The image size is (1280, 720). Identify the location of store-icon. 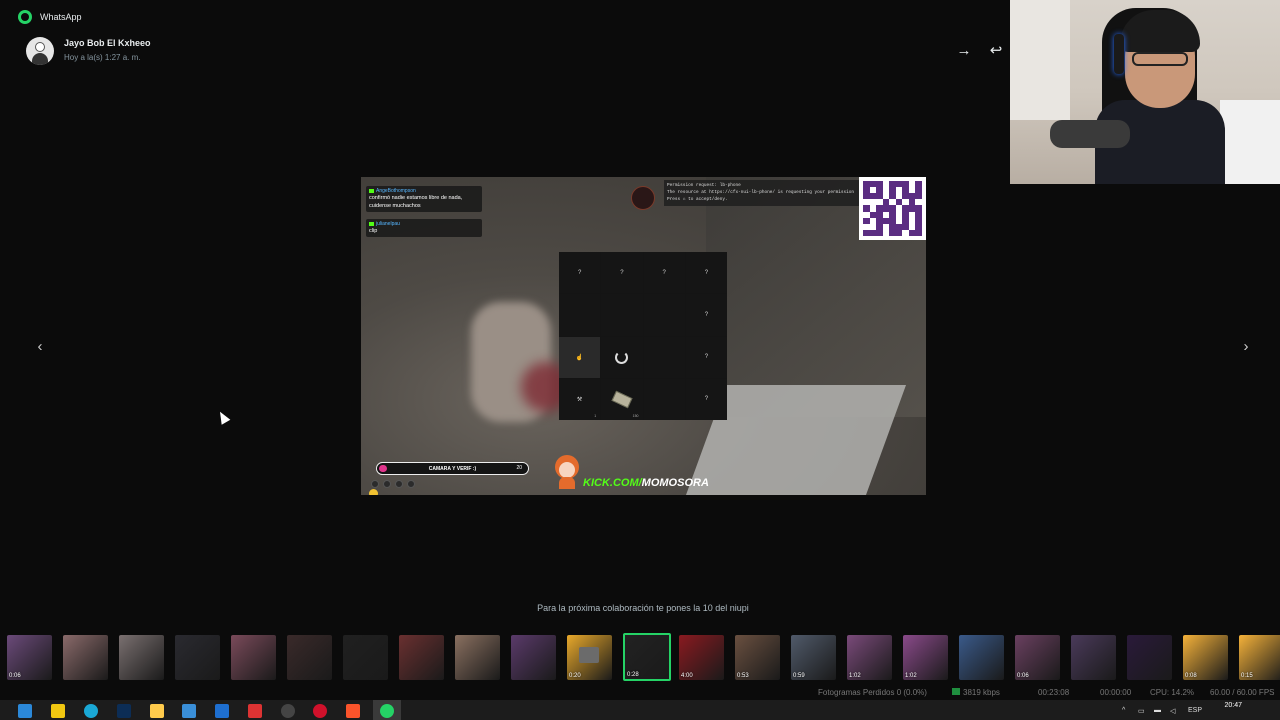
(189, 711).